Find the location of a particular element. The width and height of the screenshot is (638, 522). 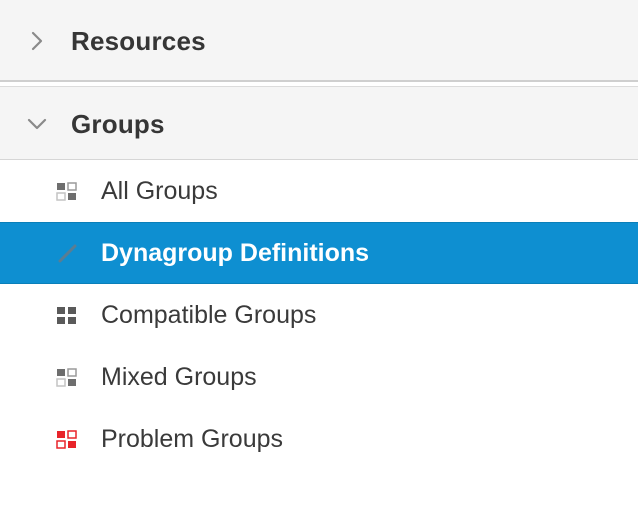

nav-item-all-groups: All Groups is located at coordinates (319, 191).